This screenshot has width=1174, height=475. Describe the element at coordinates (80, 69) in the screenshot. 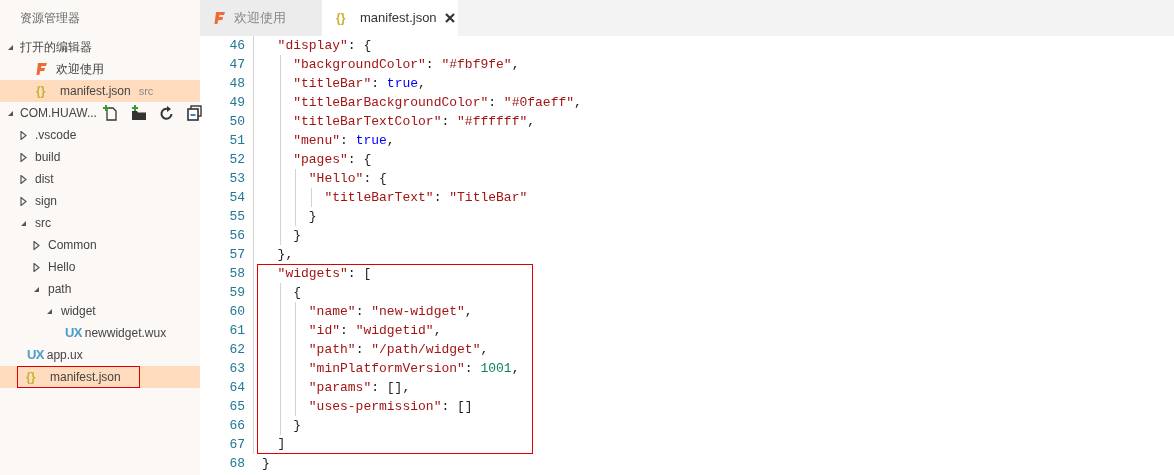

I see `file-name: 欢迎使用` at that location.